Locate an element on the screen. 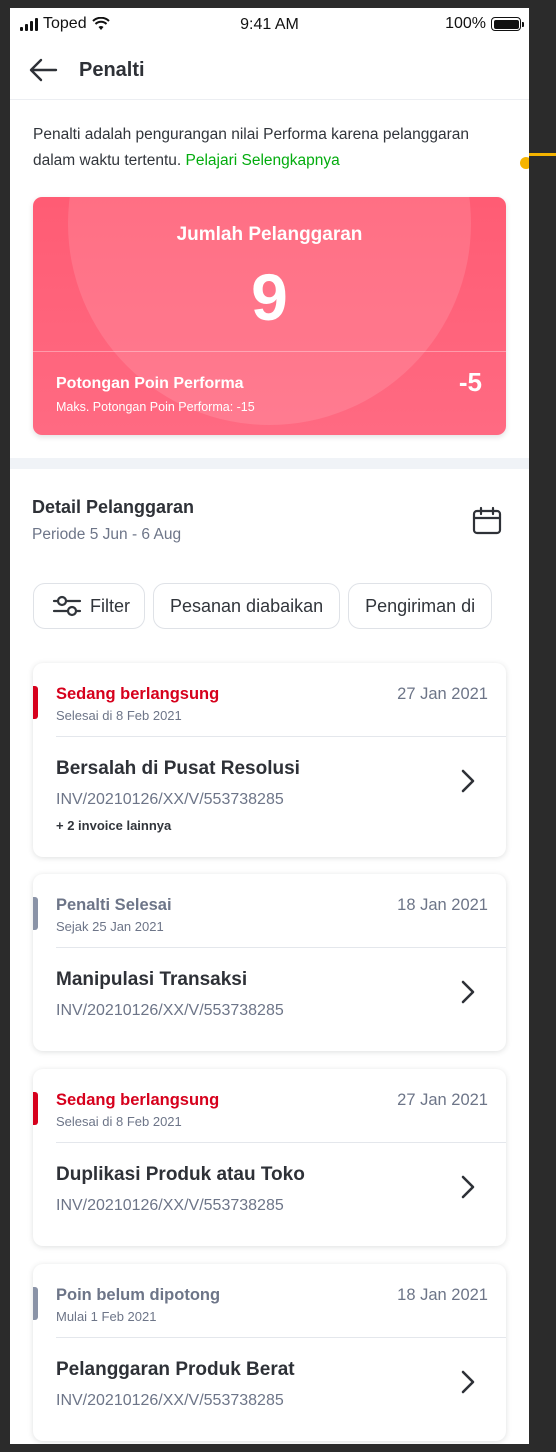  deduction-label: Potongan Poin Performa is located at coordinates (150, 383).